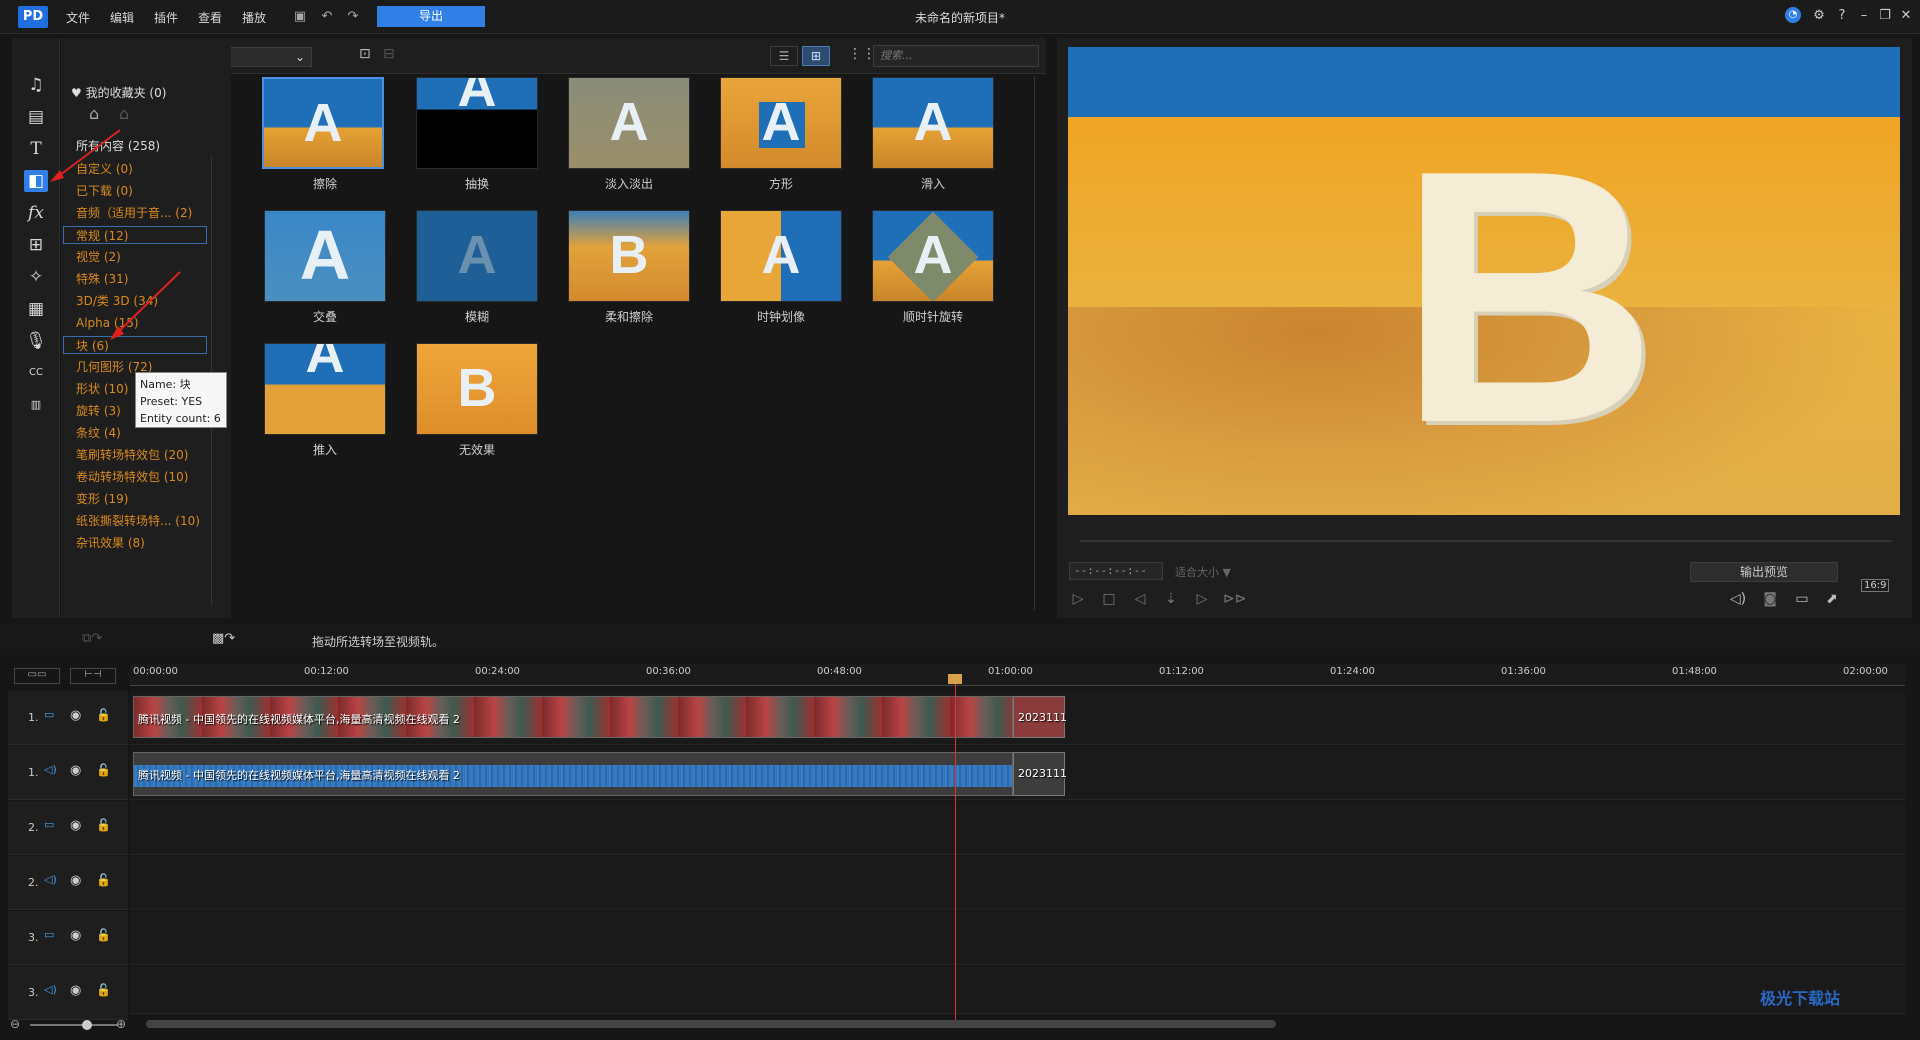 This screenshot has width=1920, height=1040. Describe the element at coordinates (1109, 599) in the screenshot. I see `stop-icon: □` at that location.